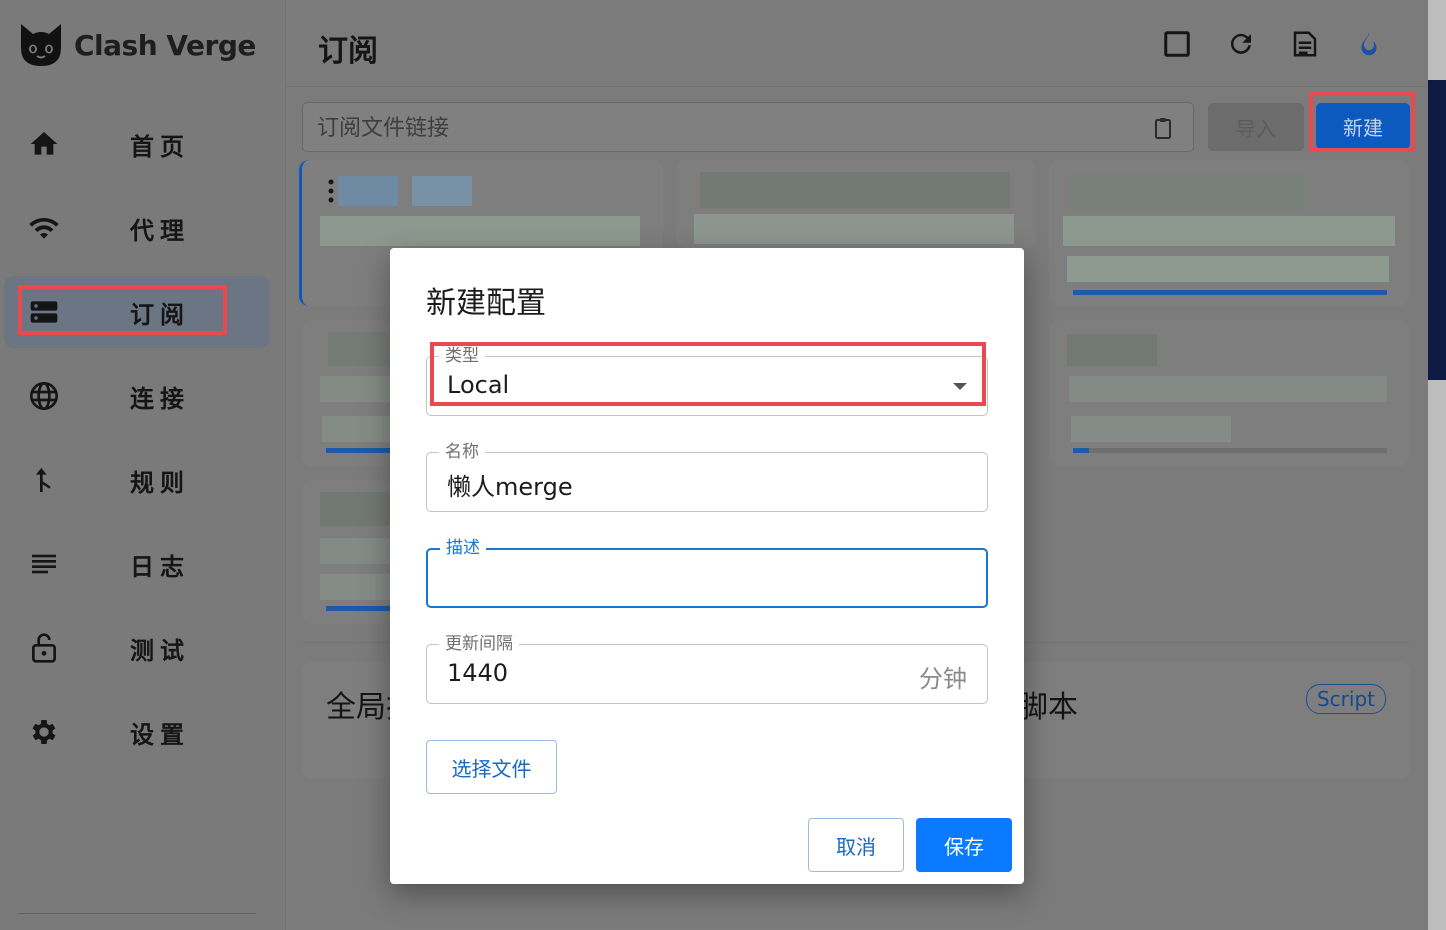  I want to click on app-logo: Clash Verge, so click(137, 45).